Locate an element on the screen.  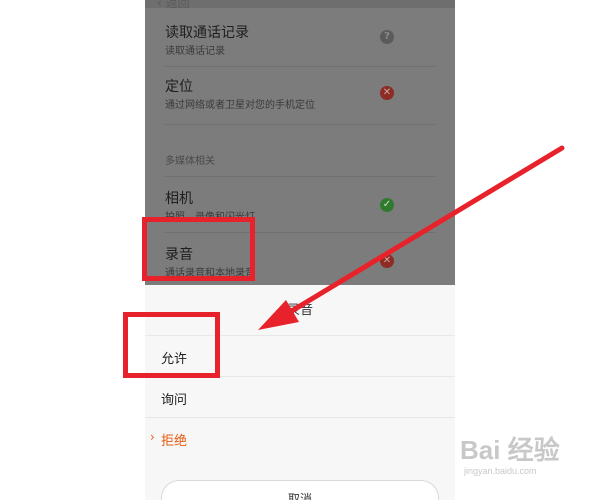
watermark: Bai 经验 jingyan.baidu.com is located at coordinates (510, 460).